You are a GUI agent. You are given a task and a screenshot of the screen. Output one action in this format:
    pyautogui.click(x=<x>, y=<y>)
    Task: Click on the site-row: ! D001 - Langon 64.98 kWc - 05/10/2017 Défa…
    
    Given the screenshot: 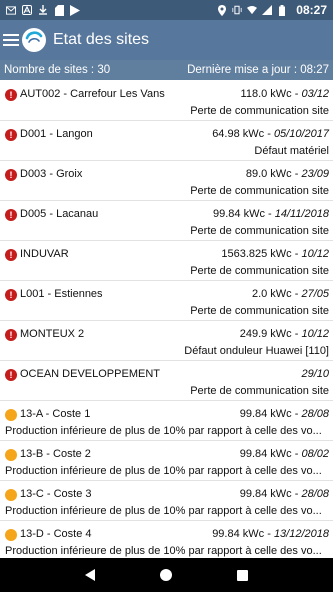 What is the action you would take?
    pyautogui.click(x=166, y=141)
    